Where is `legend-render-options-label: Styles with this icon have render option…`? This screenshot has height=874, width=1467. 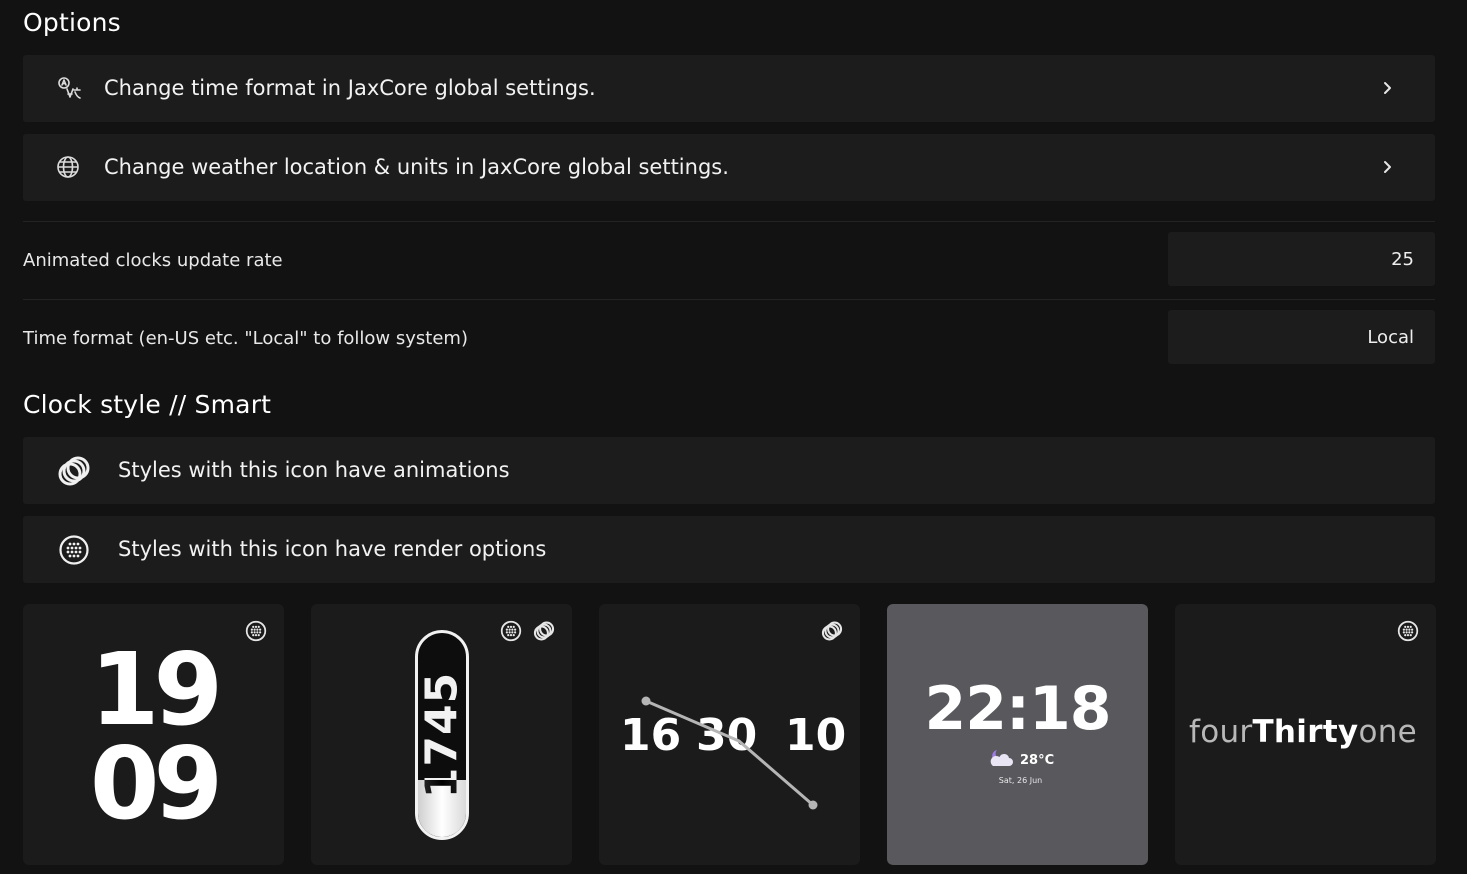
legend-render-options-label: Styles with this icon have render option… is located at coordinates (332, 549).